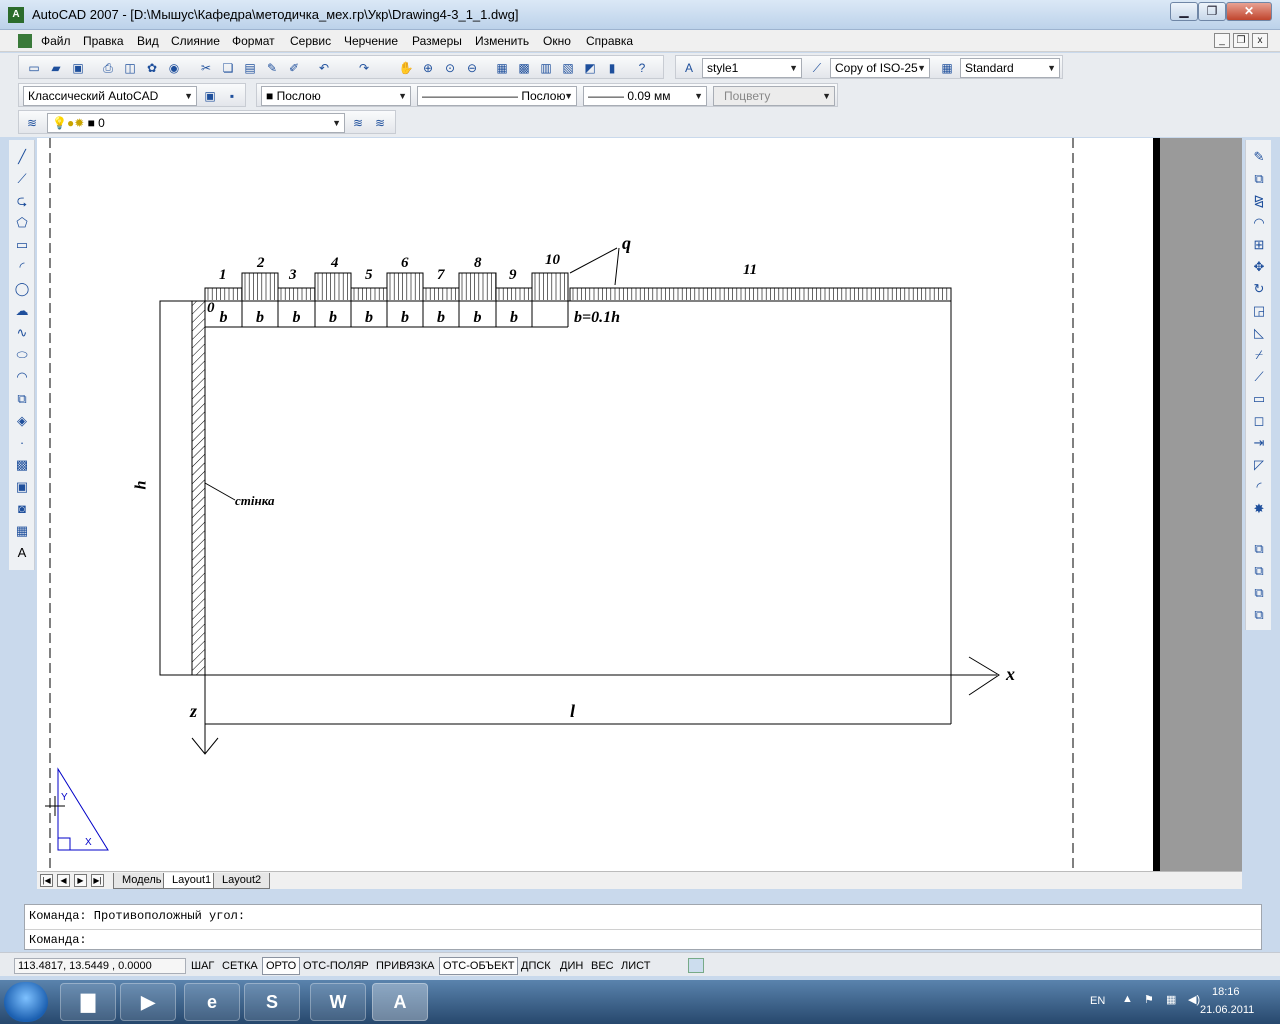  What do you see at coordinates (571, 966) in the screenshot?
I see `status-toggle: ДИН` at bounding box center [571, 966].